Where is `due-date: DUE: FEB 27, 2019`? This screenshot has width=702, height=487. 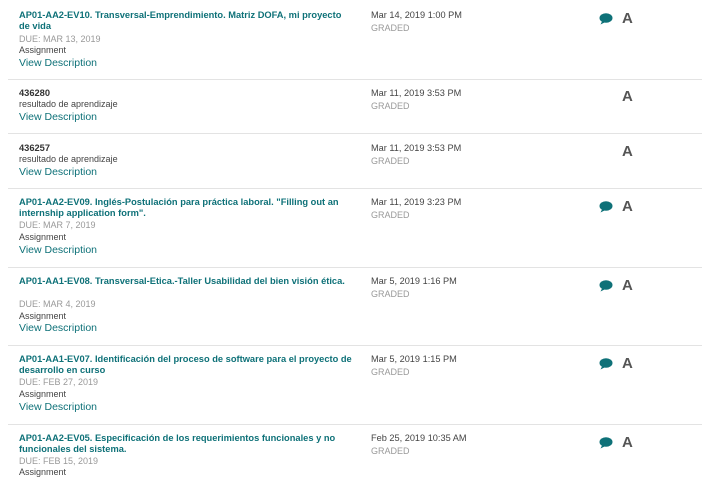
due-date: DUE: FEB 27, 2019 is located at coordinates (59, 382).